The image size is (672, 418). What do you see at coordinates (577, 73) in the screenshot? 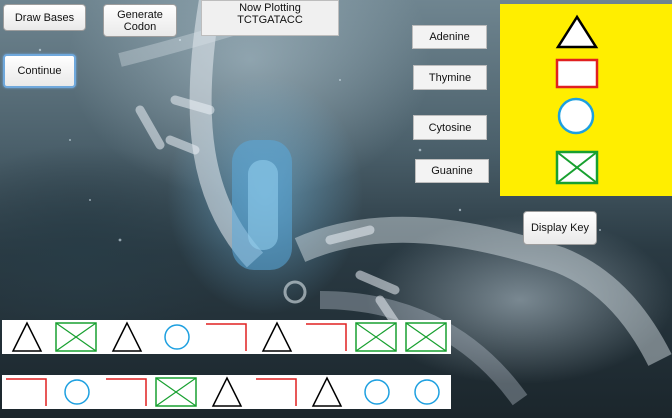
I see `key-square-icon` at bounding box center [577, 73].